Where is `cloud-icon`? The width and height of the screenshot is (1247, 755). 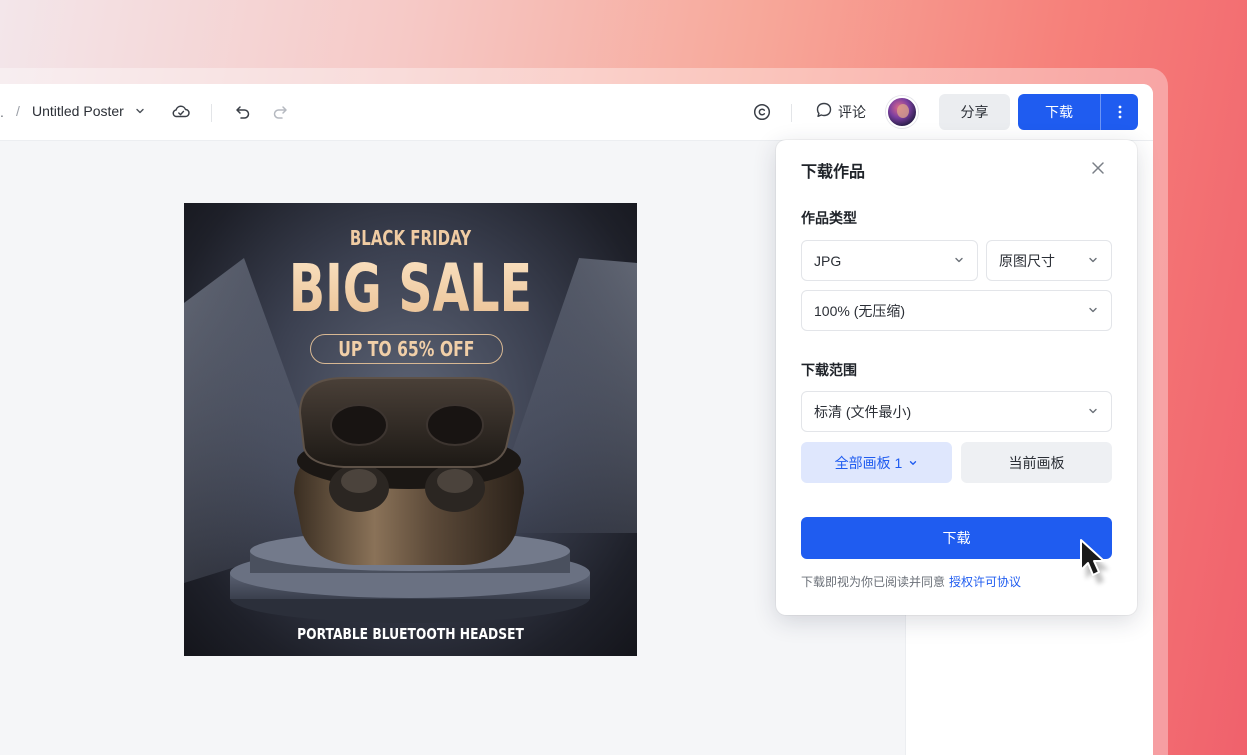
cloud-icon is located at coordinates (181, 114).